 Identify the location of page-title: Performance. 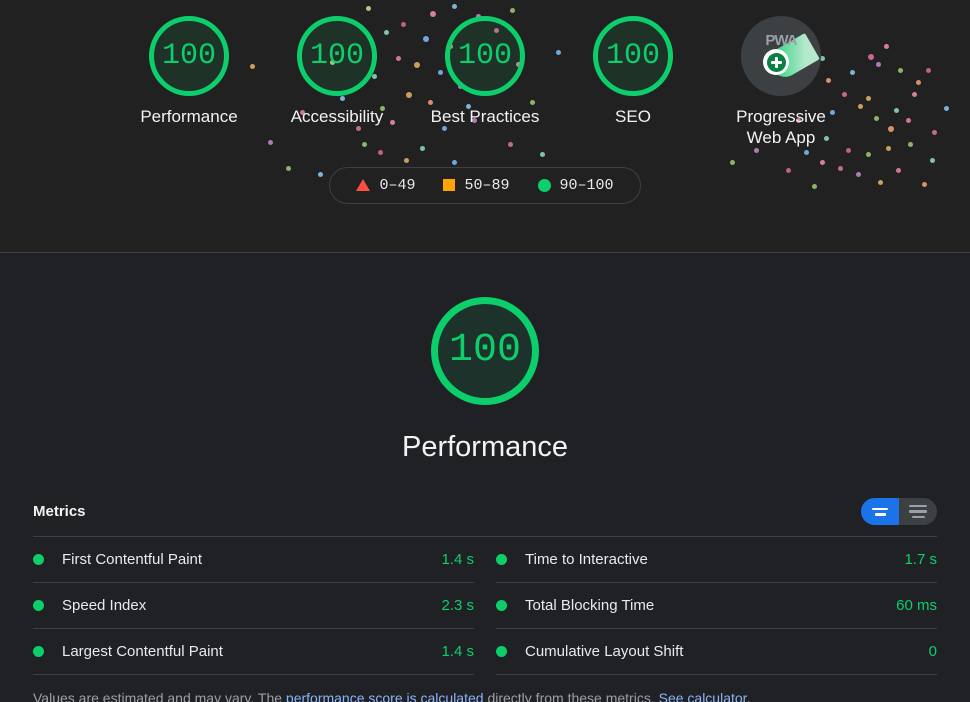
(484, 447).